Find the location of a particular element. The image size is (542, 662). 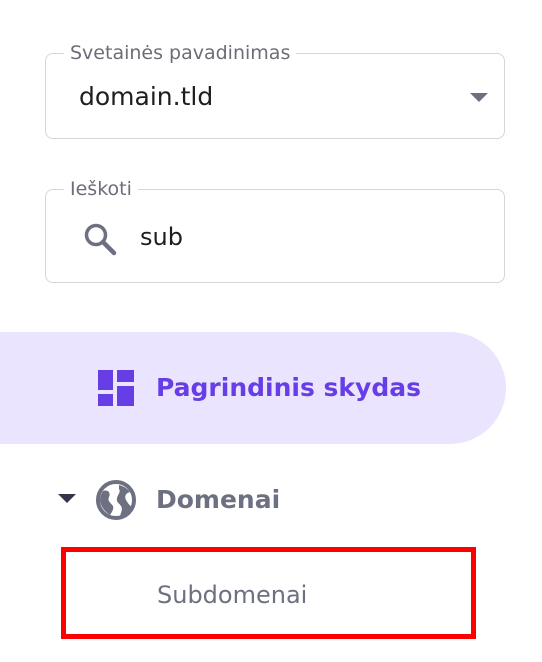

caret-down-icon is located at coordinates (67, 498).